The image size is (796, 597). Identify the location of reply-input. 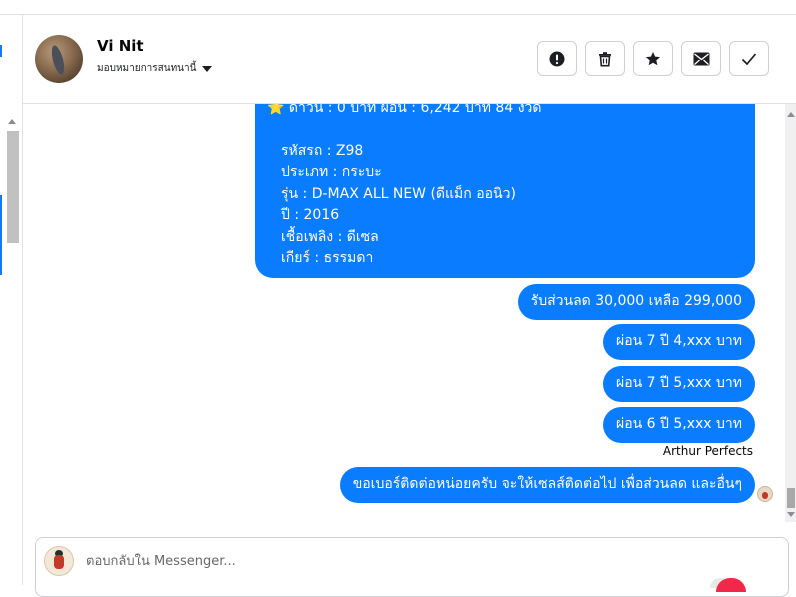
(386, 561).